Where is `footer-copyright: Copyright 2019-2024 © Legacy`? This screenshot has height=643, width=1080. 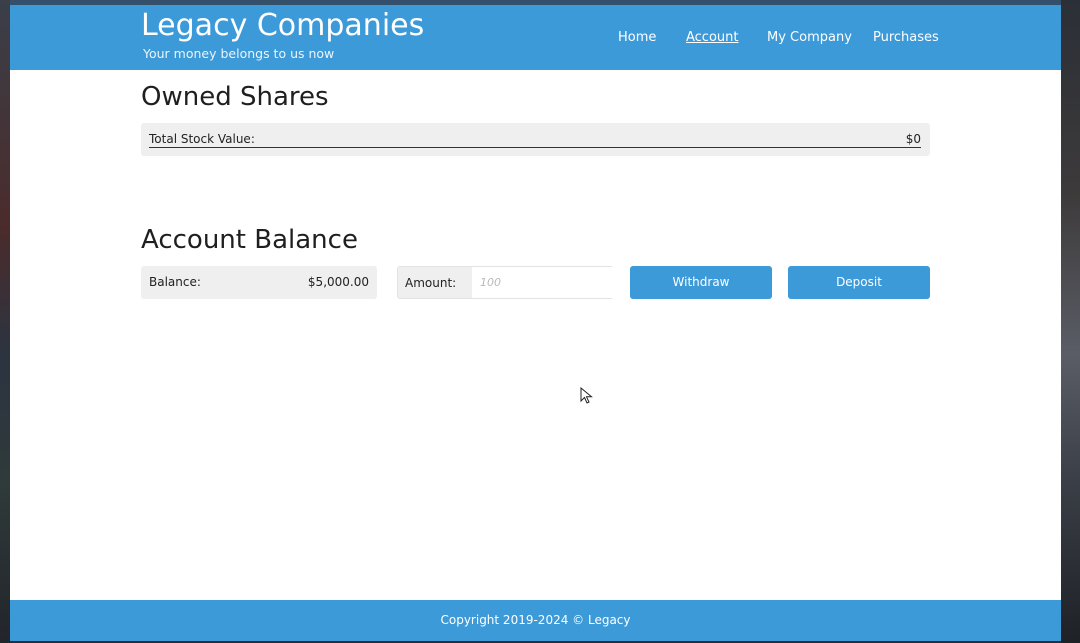
footer-copyright: Copyright 2019-2024 © Legacy is located at coordinates (535, 620).